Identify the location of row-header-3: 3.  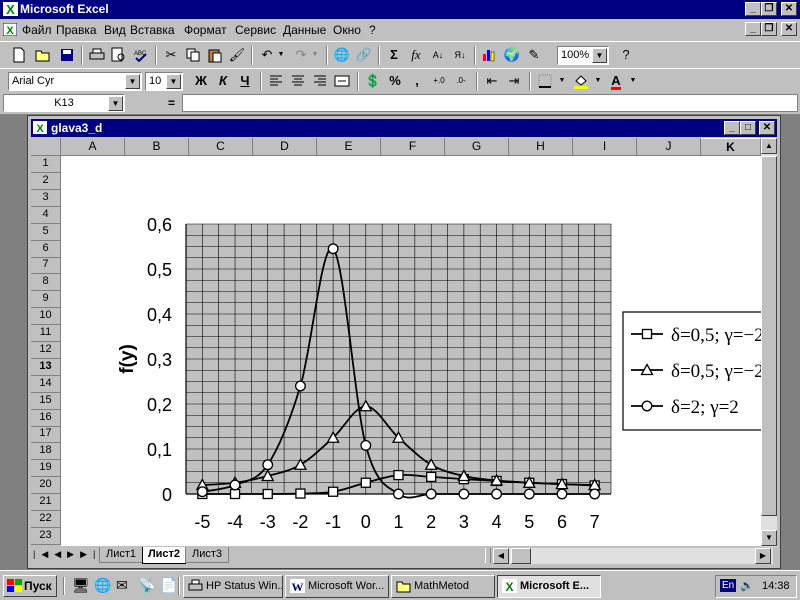
(46, 198).